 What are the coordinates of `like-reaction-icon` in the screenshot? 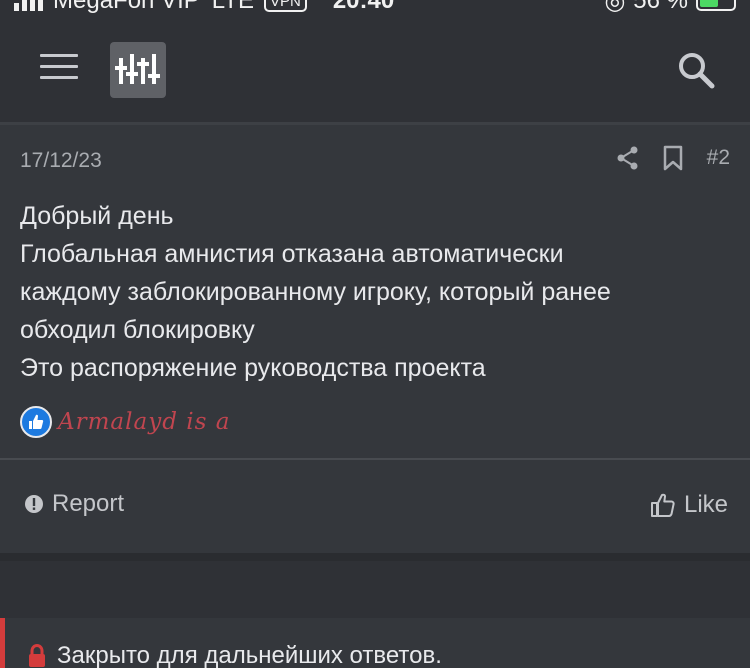 It's located at (36, 422).